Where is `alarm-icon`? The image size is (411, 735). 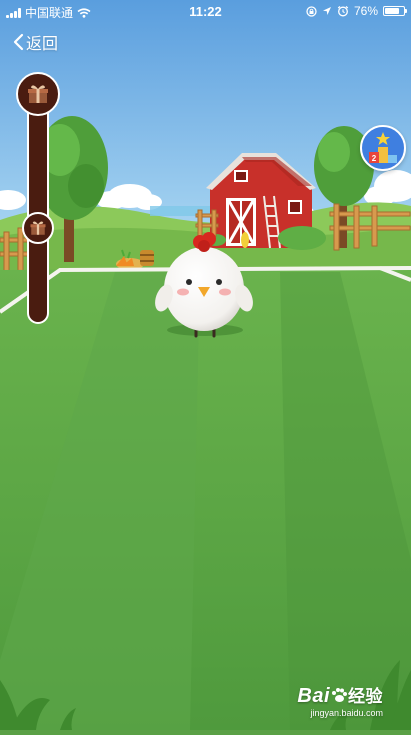 alarm-icon is located at coordinates (343, 11).